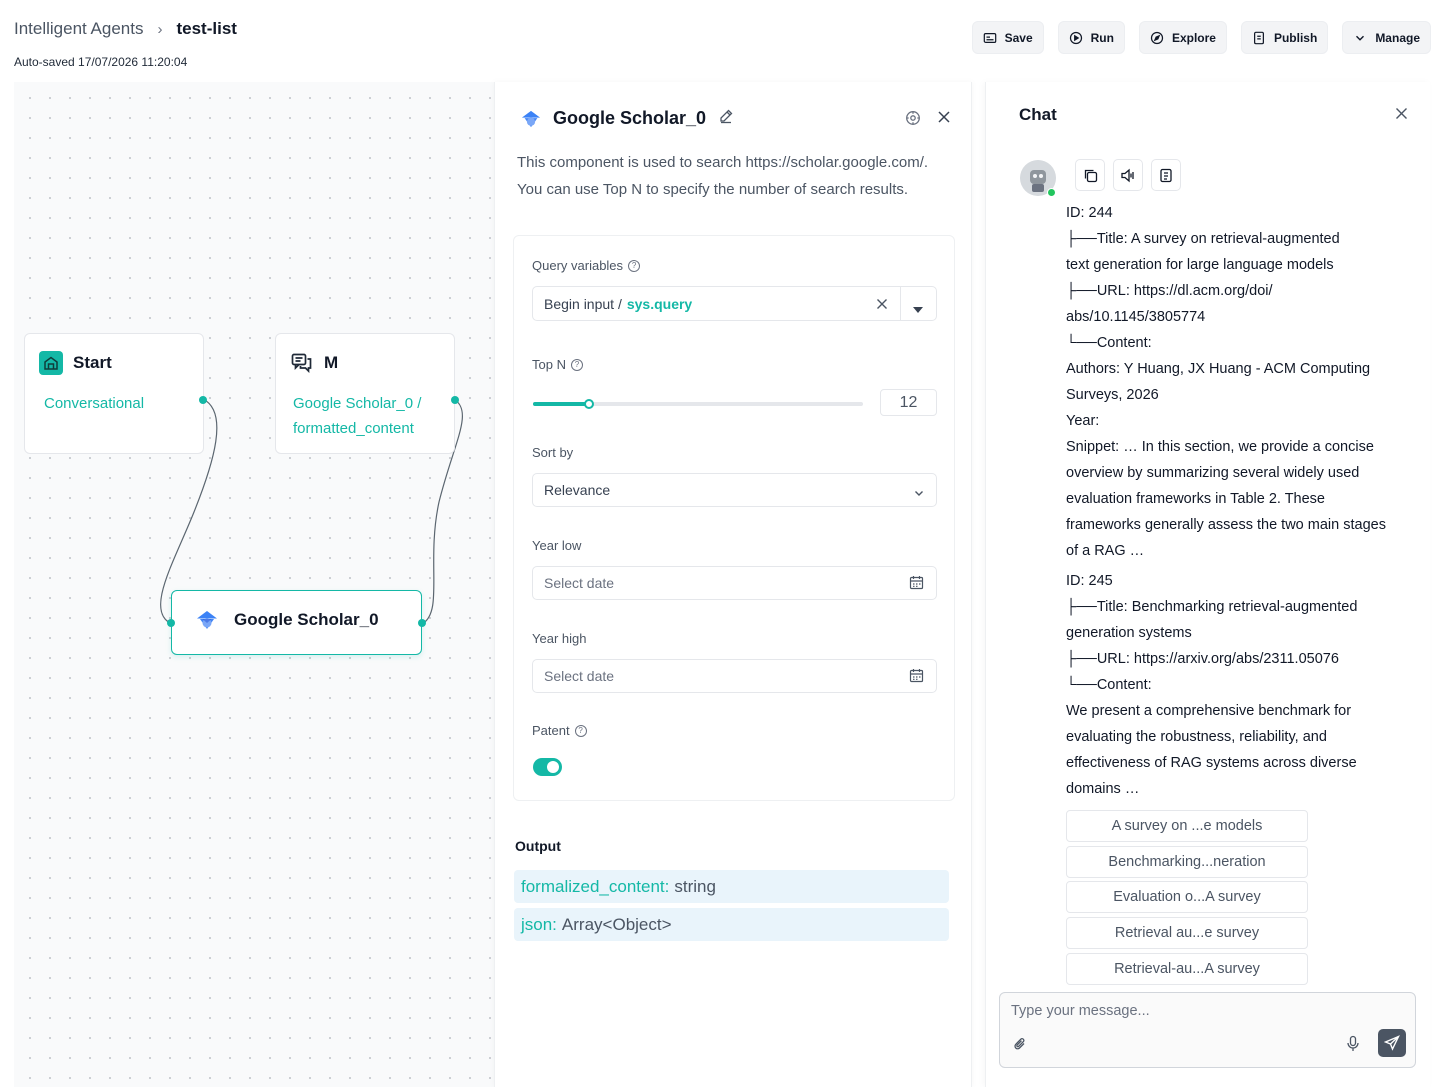 This screenshot has width=1447, height=1087. Describe the element at coordinates (1157, 37) in the screenshot. I see `compass-icon` at that location.